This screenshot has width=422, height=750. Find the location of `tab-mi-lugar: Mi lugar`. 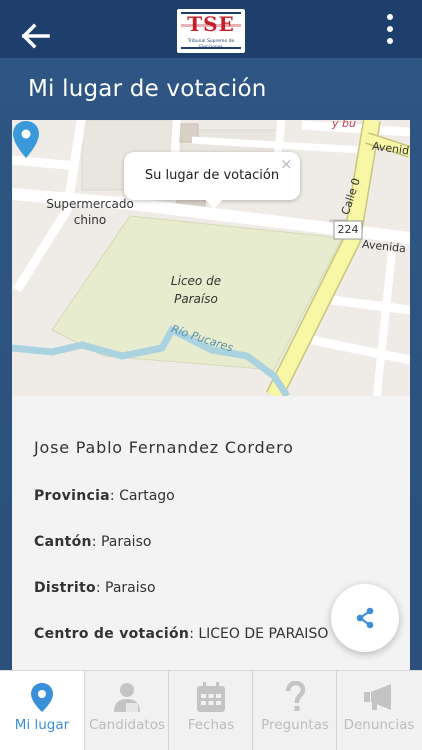

tab-mi-lugar: Mi lugar is located at coordinates (42, 710).